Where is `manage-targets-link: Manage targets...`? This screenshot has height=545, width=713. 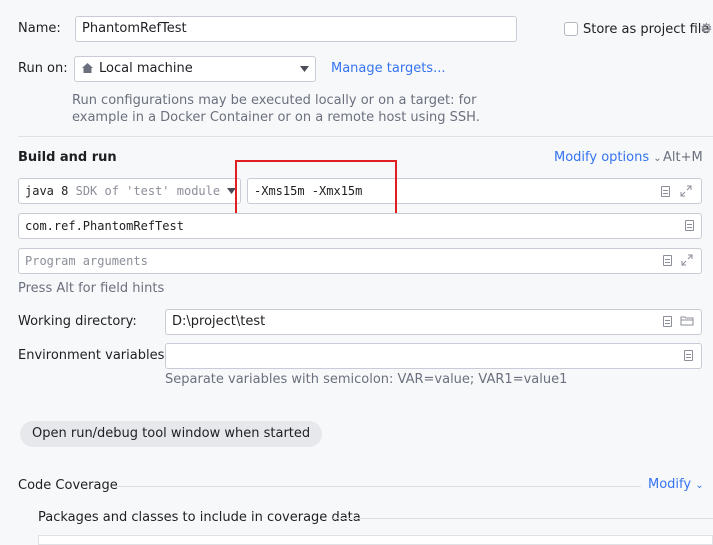
manage-targets-link: Manage targets... is located at coordinates (388, 68).